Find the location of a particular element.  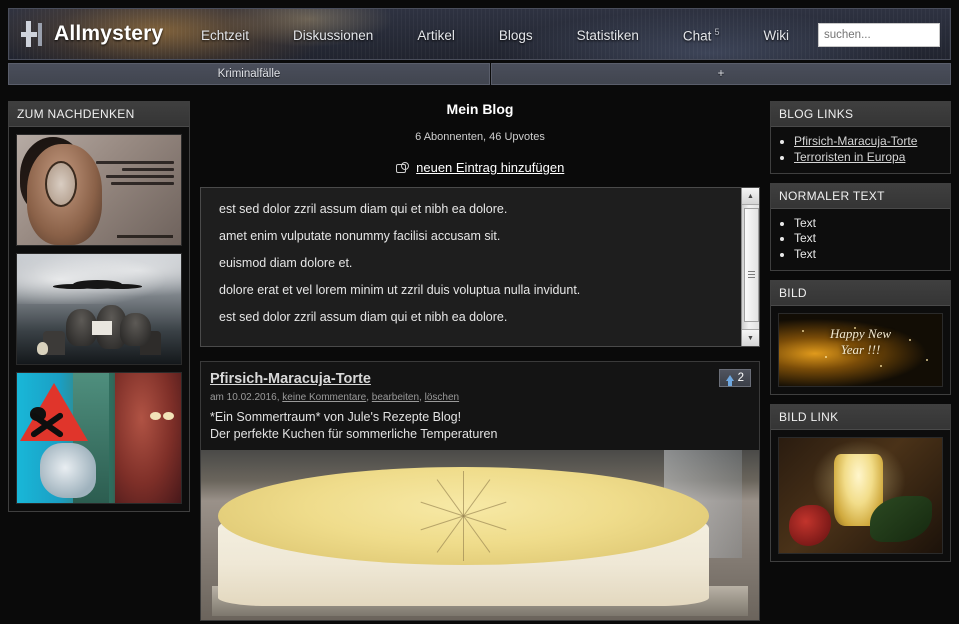

nav-label: Statistiken is located at coordinates (607, 35).